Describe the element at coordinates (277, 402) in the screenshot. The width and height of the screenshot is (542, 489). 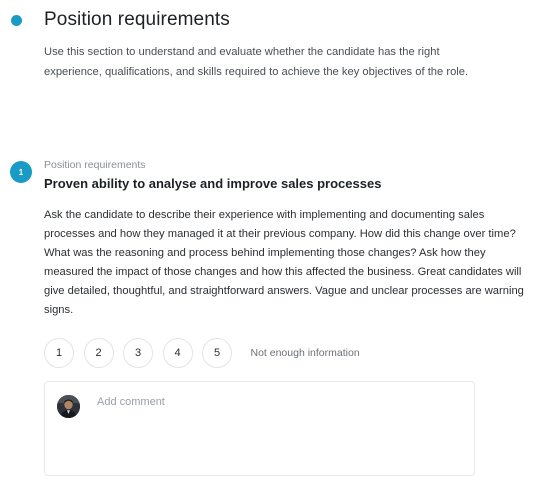
I see `comment-input` at that location.